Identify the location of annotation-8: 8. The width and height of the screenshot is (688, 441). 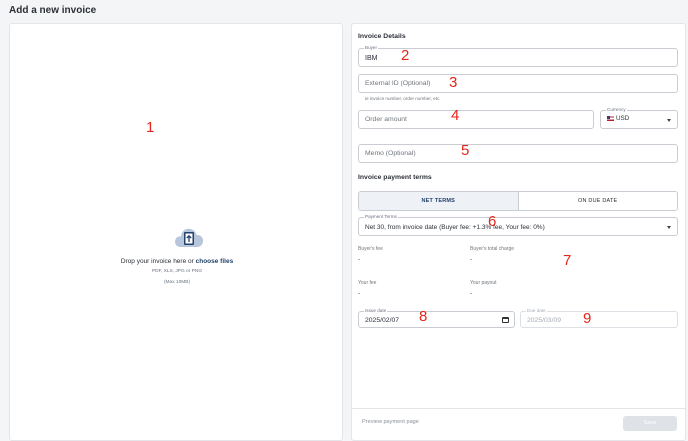
(423, 316).